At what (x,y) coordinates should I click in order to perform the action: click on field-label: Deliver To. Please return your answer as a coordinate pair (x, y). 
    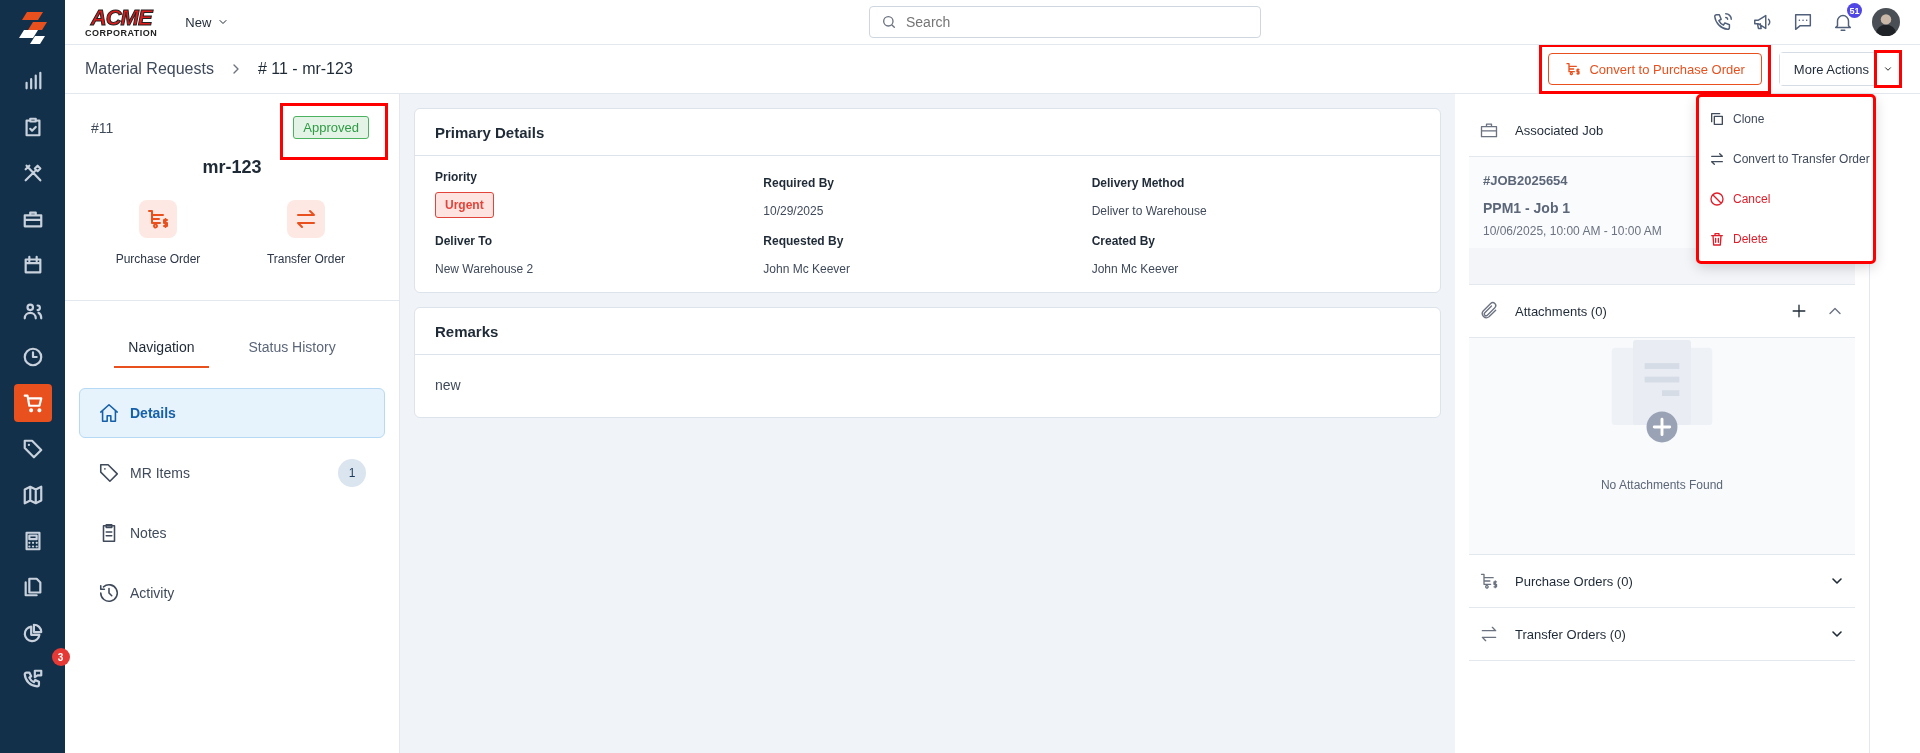
    Looking at the image, I should click on (464, 241).